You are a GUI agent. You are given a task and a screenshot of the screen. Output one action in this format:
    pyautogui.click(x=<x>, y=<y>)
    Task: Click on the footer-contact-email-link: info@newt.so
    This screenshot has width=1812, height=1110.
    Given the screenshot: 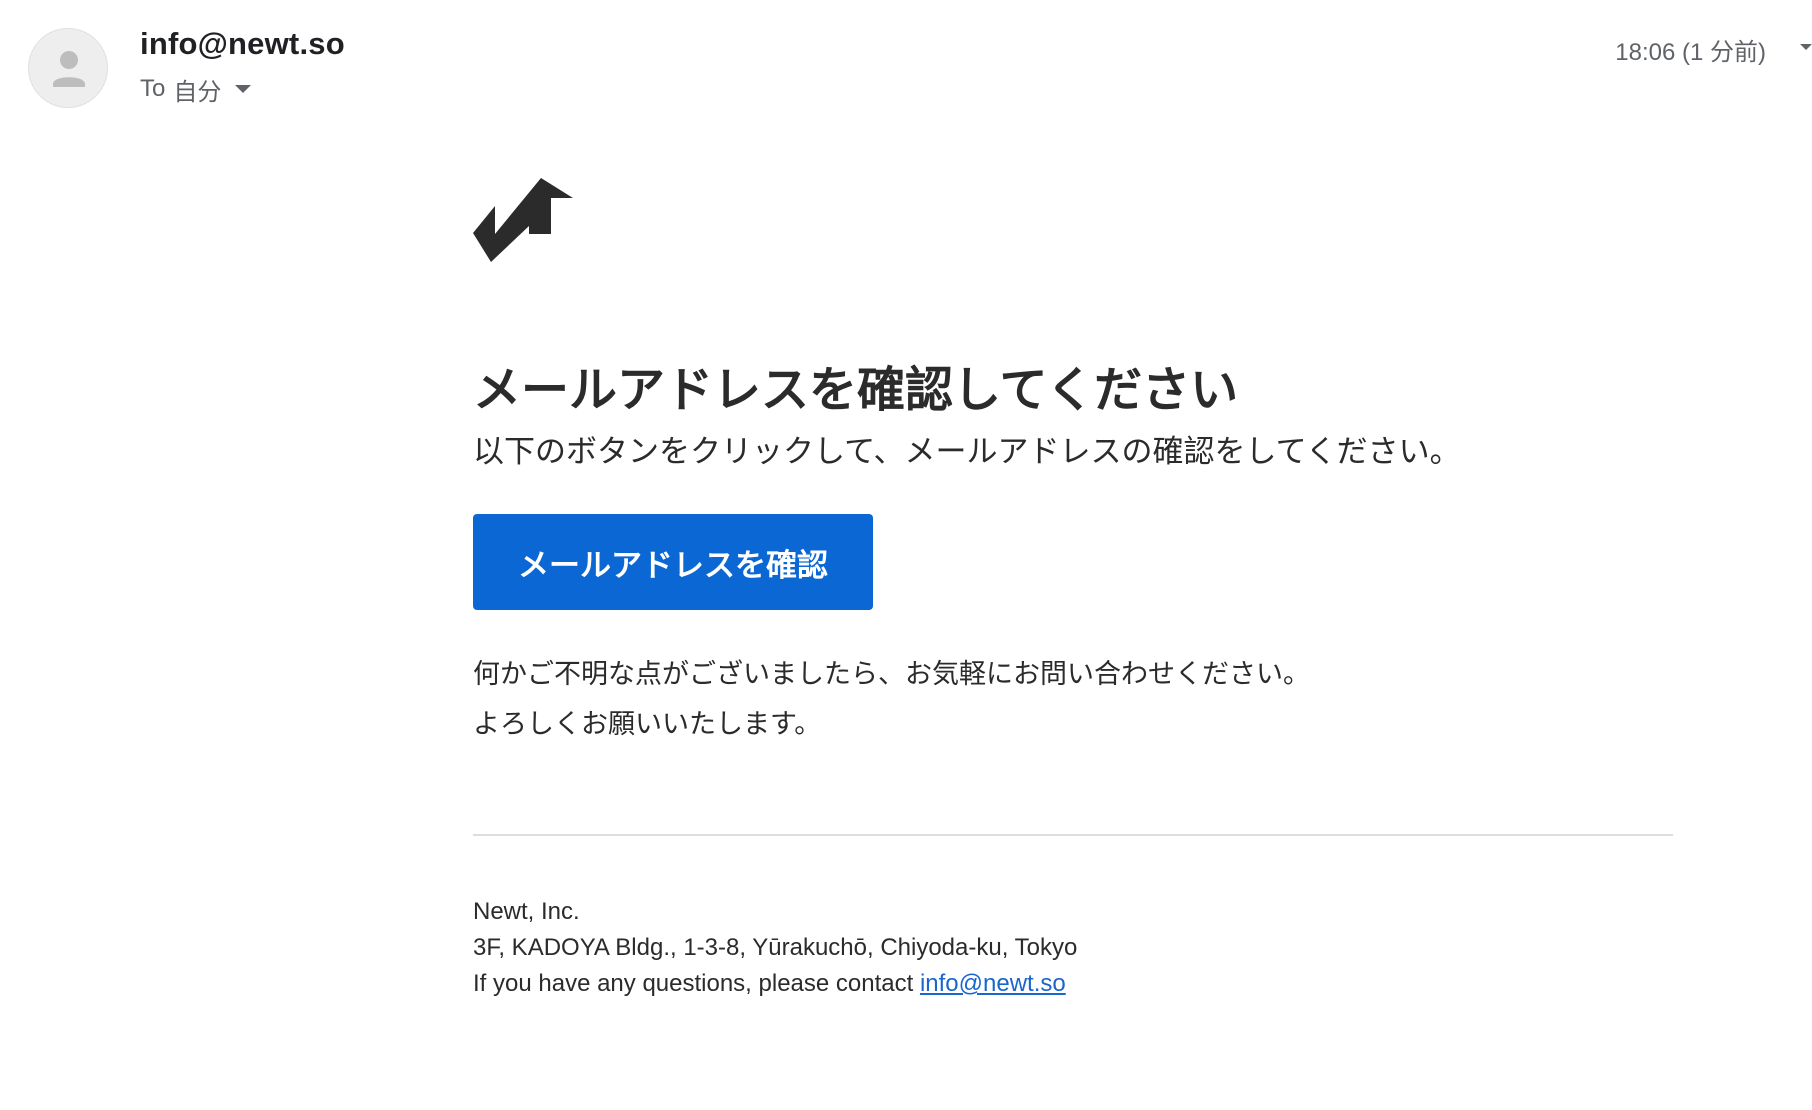 What is the action you would take?
    pyautogui.click(x=993, y=983)
    